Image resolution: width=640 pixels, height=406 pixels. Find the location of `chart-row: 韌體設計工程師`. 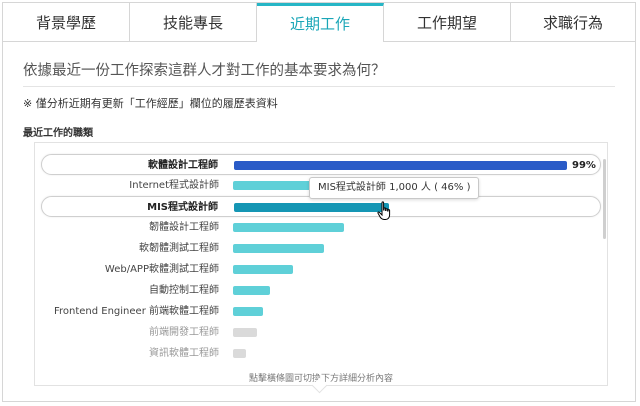

chart-row: 韌體設計工程師 is located at coordinates (321, 227).